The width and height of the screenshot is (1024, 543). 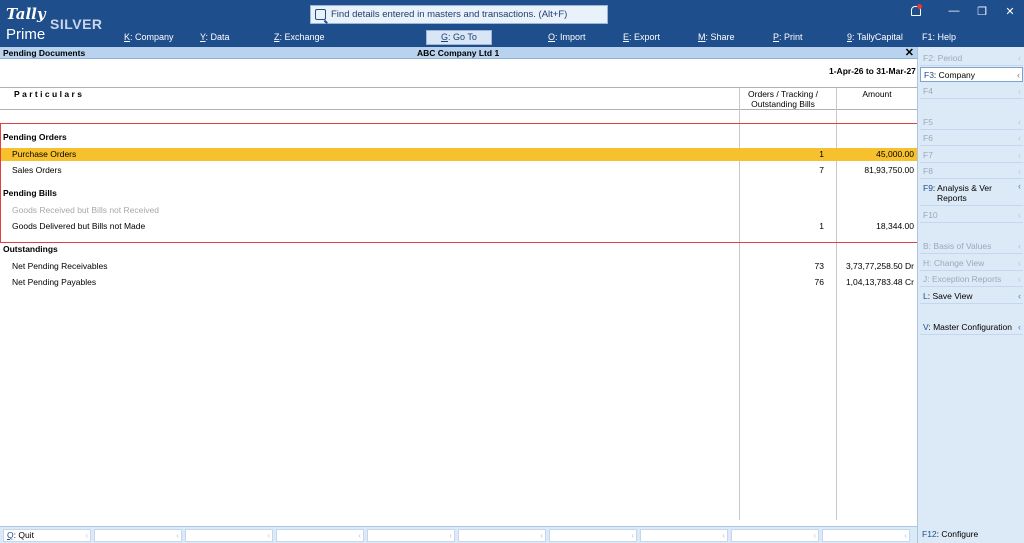 I want to click on notification-bell-icon, so click(x=915, y=11).